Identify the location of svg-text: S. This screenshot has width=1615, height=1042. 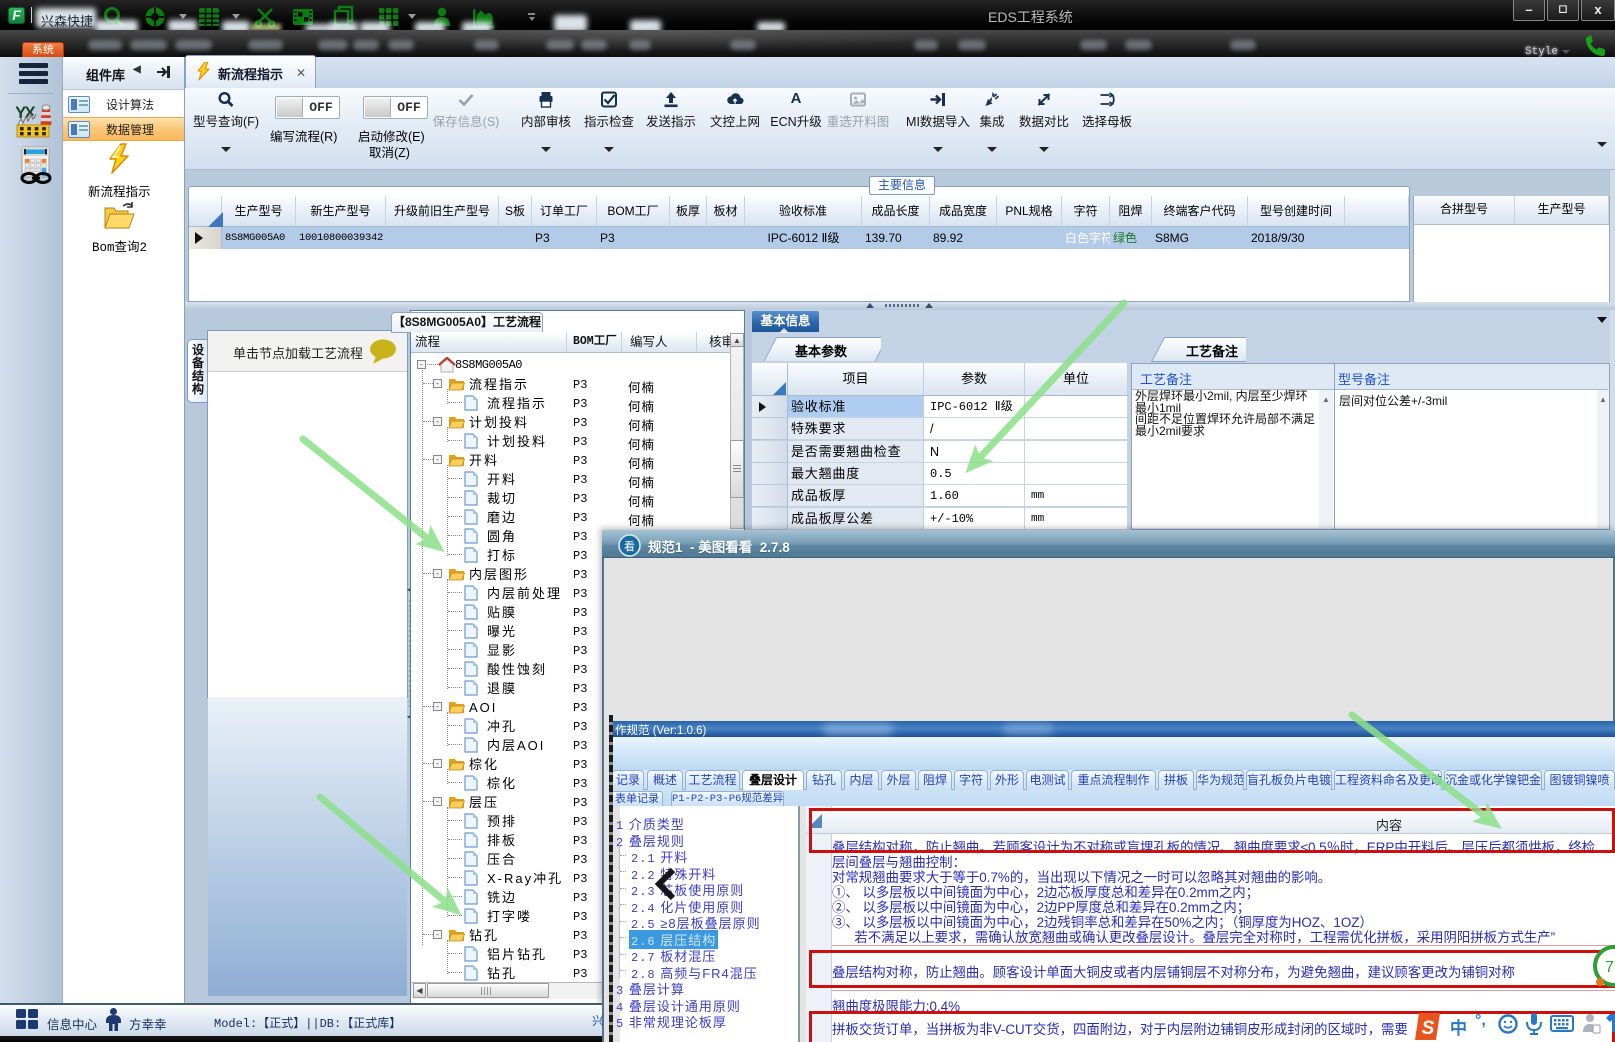
(1428, 1028).